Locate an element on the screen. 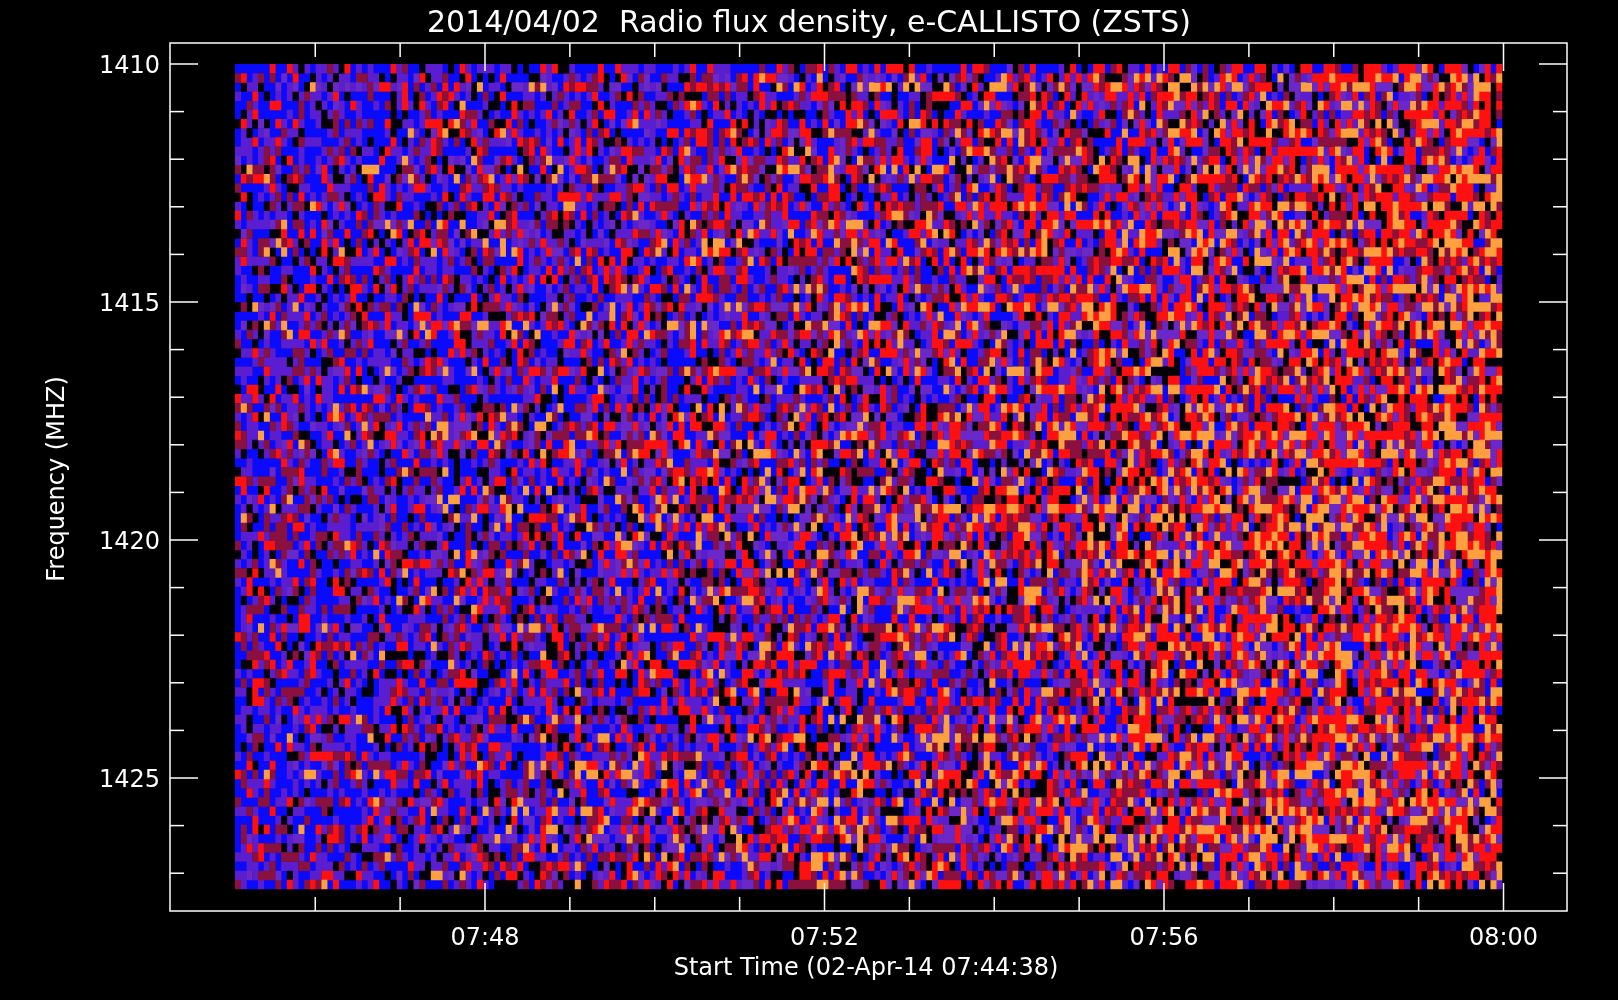 The height and width of the screenshot is (1000, 1618). y-tick-label: 1410 is located at coordinates (129, 65).